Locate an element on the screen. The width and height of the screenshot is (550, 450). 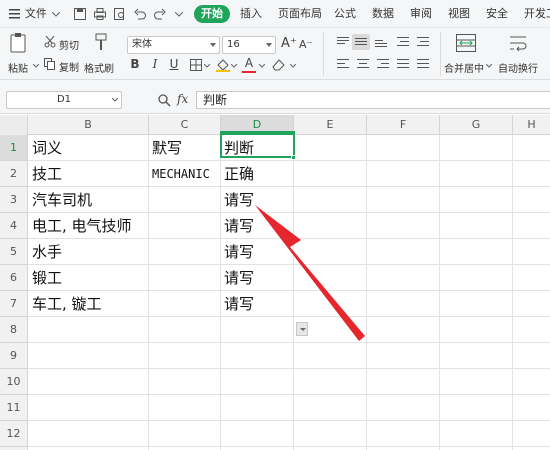
name-box: D1 is located at coordinates (64, 100).